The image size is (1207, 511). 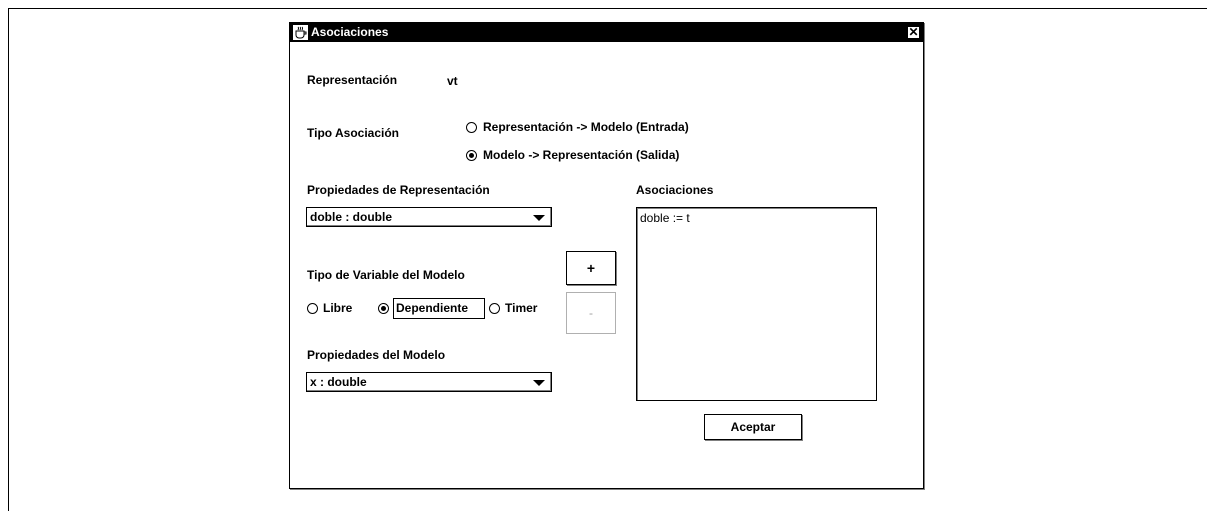 What do you see at coordinates (494, 308) in the screenshot?
I see `radio-timer` at bounding box center [494, 308].